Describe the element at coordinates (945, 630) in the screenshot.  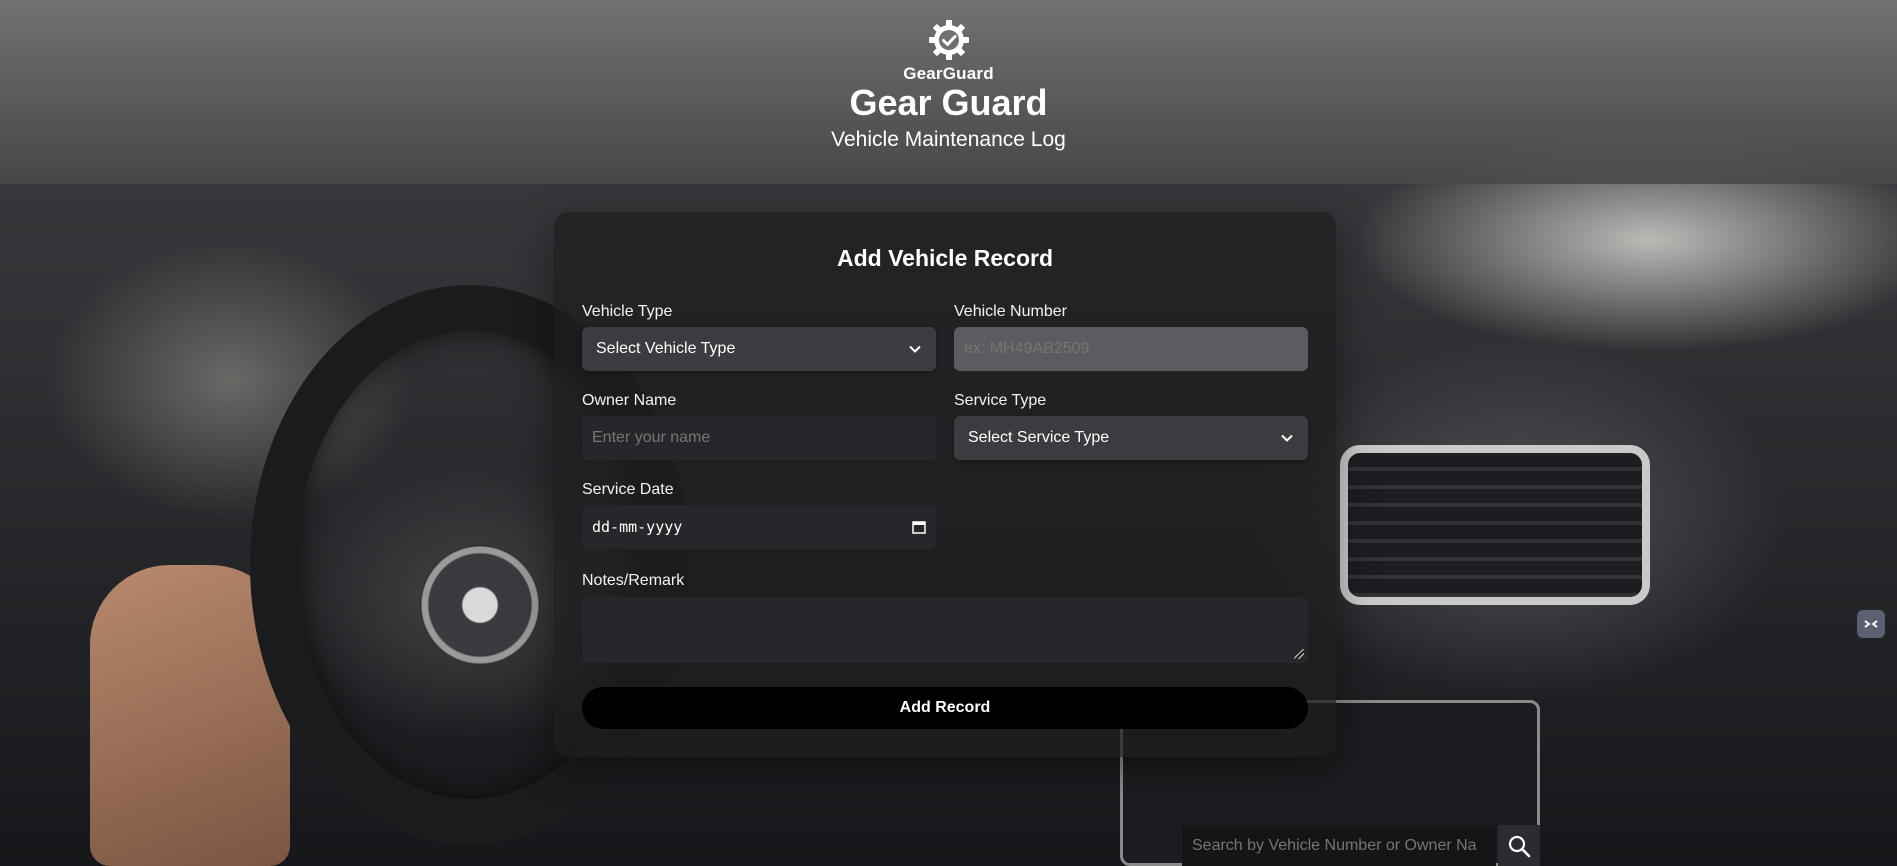
I see `notes-textarea` at that location.